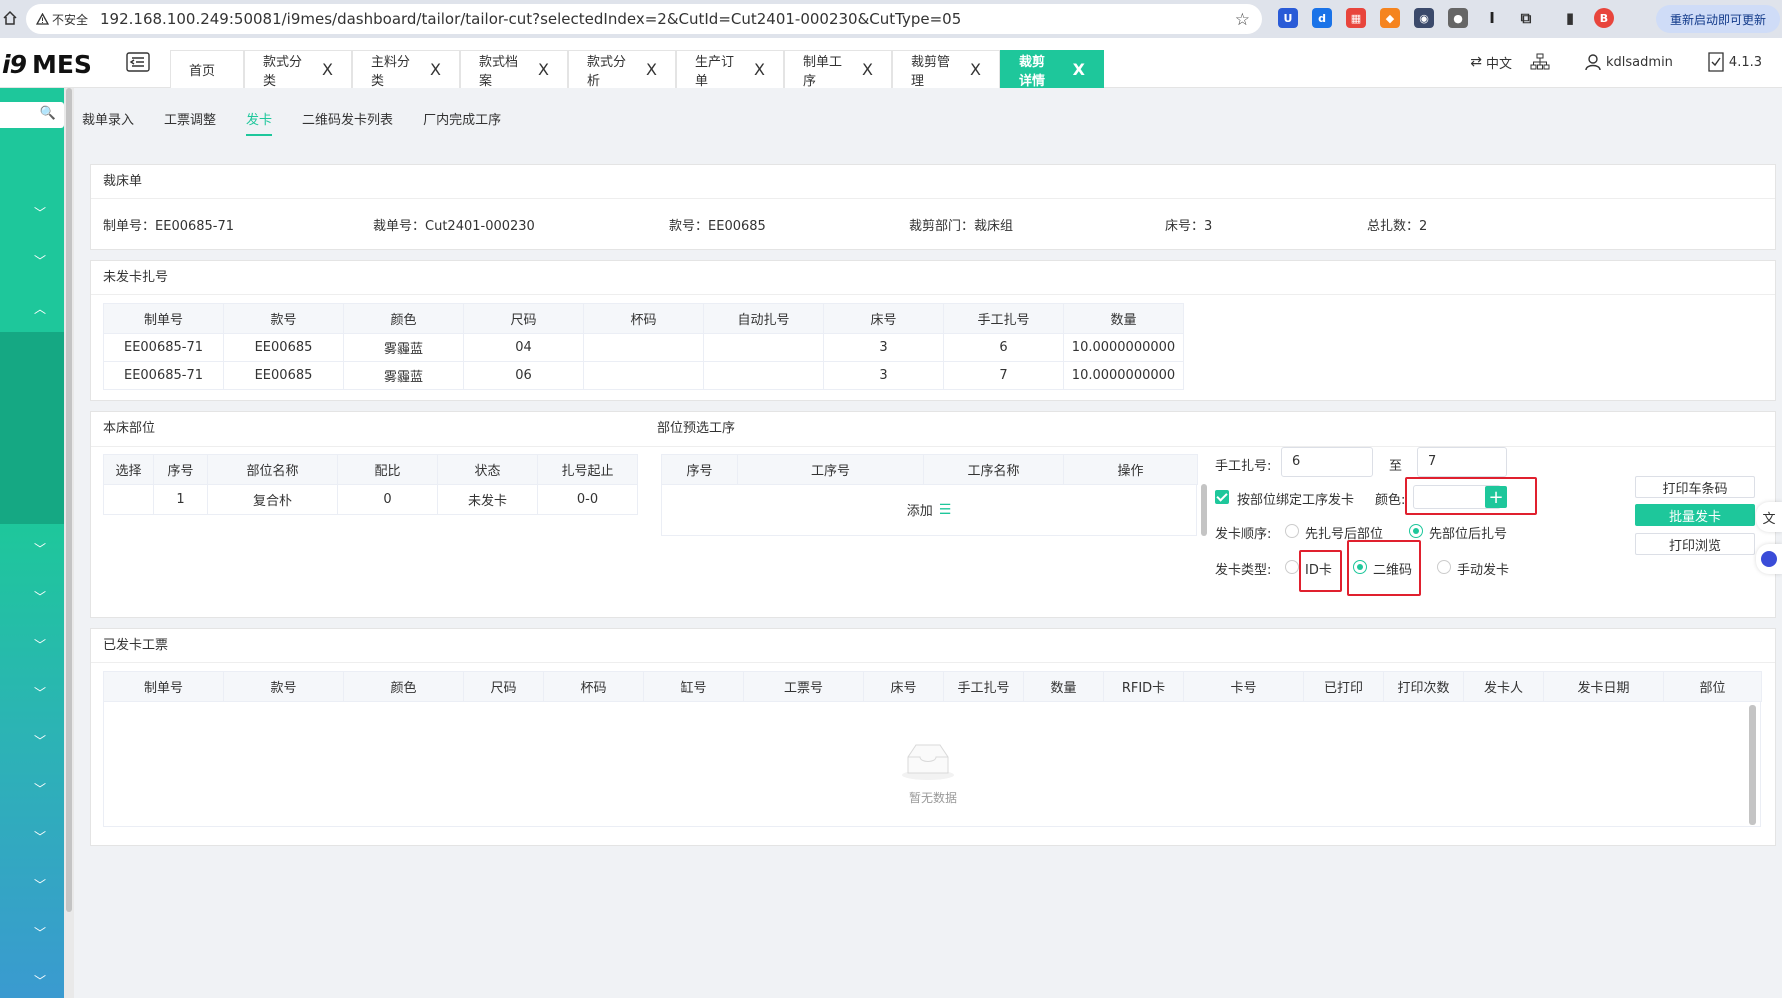 Image resolution: width=1782 pixels, height=998 pixels. Describe the element at coordinates (163, 686) in the screenshot. I see `column-header: 制单号` at that location.